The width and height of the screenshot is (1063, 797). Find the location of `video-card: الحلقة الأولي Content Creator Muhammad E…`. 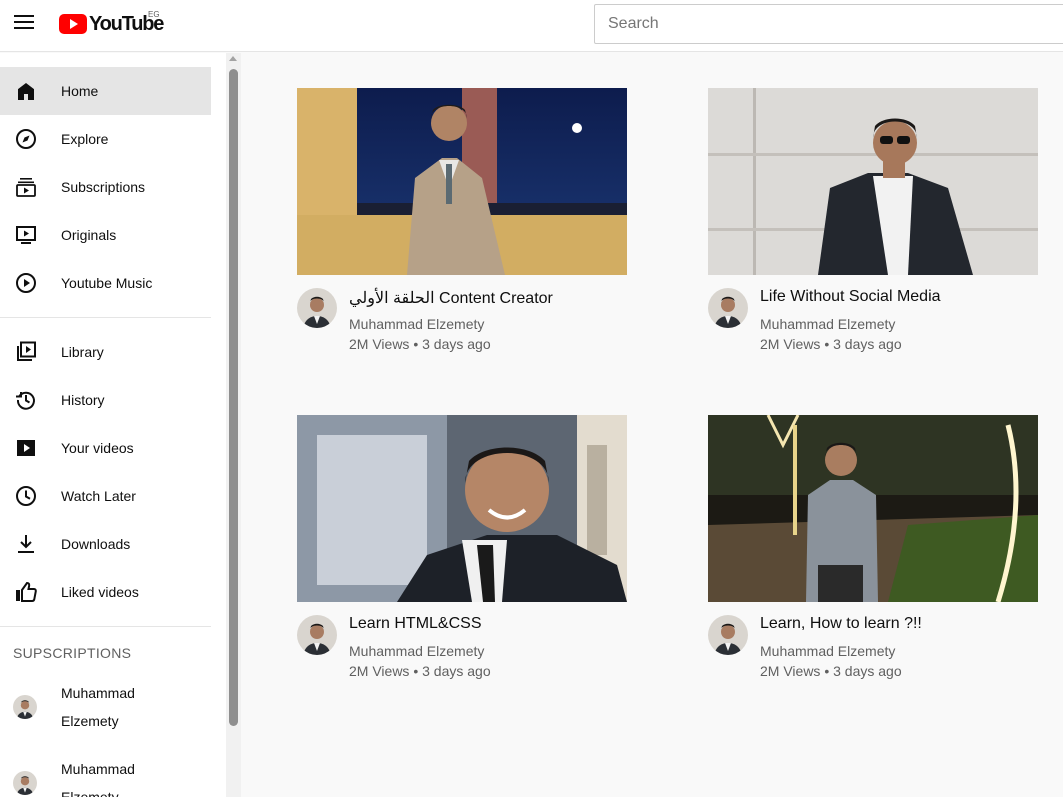

video-card: الحلقة الأولي Content Creator Muhammad E… is located at coordinates (462, 228).